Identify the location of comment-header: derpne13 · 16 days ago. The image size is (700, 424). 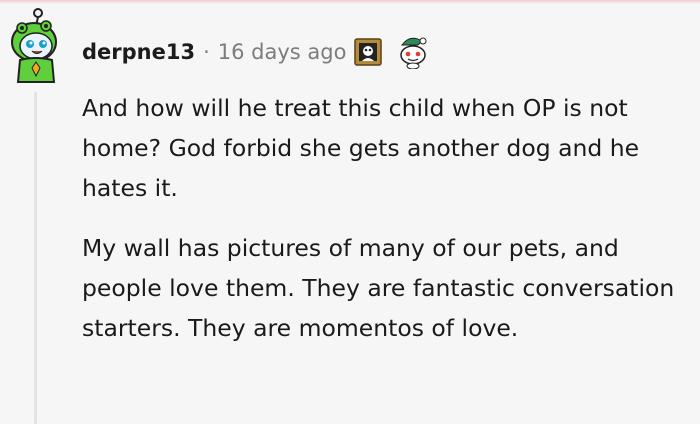
(256, 52).